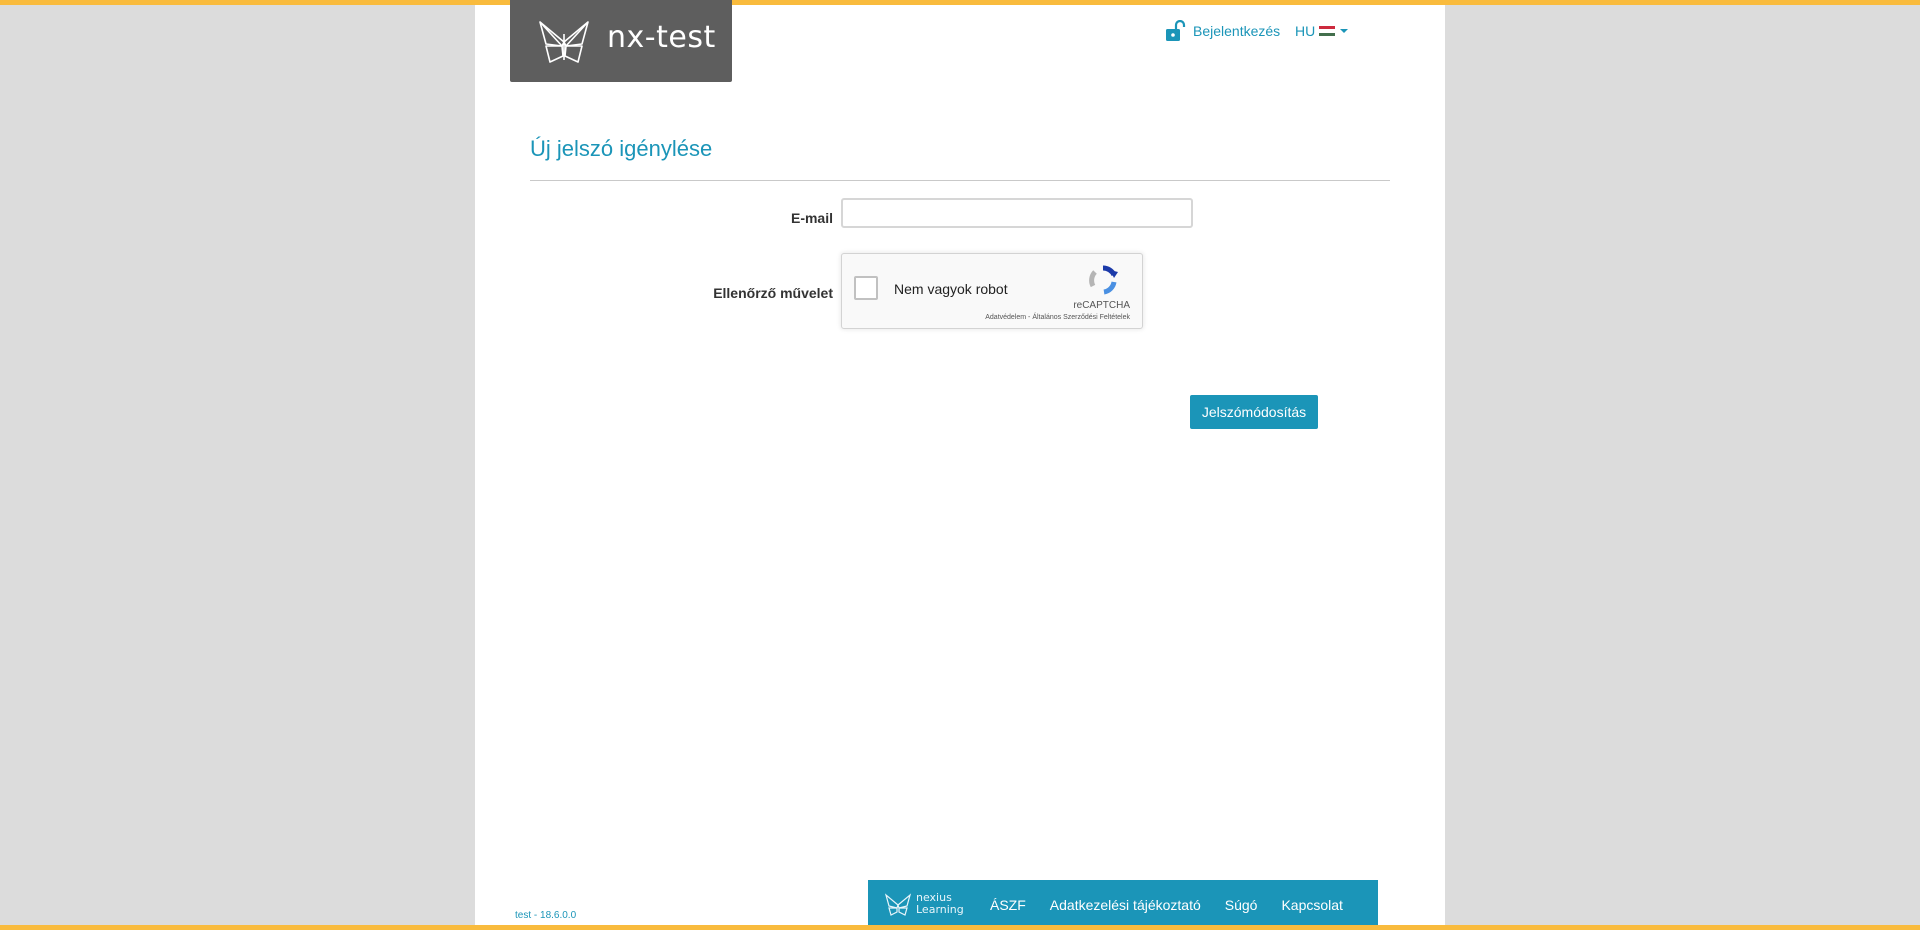 Image resolution: width=1920 pixels, height=930 pixels. What do you see at coordinates (1344, 31) in the screenshot?
I see `chevron-down-icon` at bounding box center [1344, 31].